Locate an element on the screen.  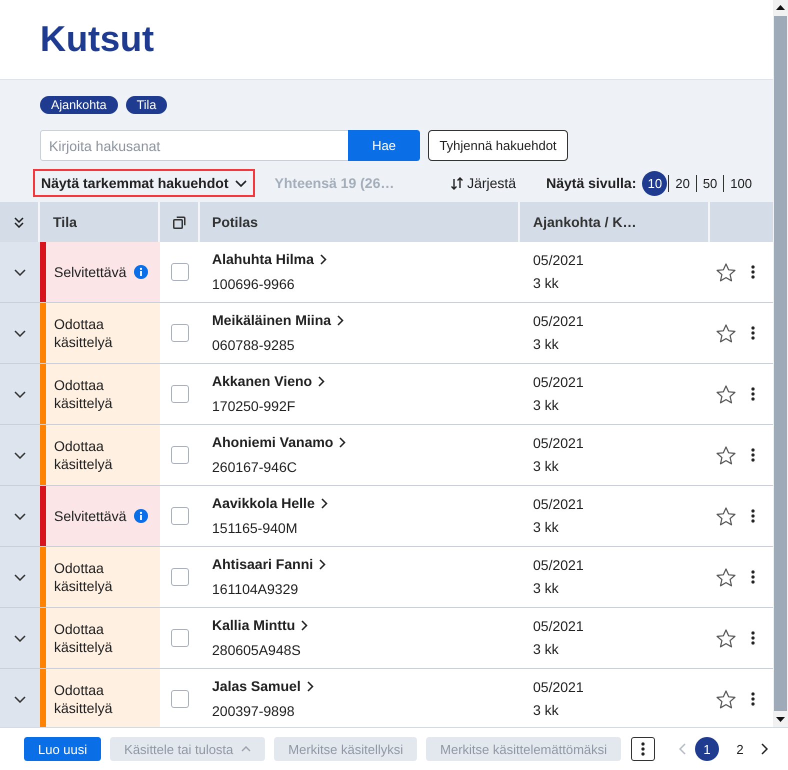
patient-id: 161104A9329 is located at coordinates (256, 589).